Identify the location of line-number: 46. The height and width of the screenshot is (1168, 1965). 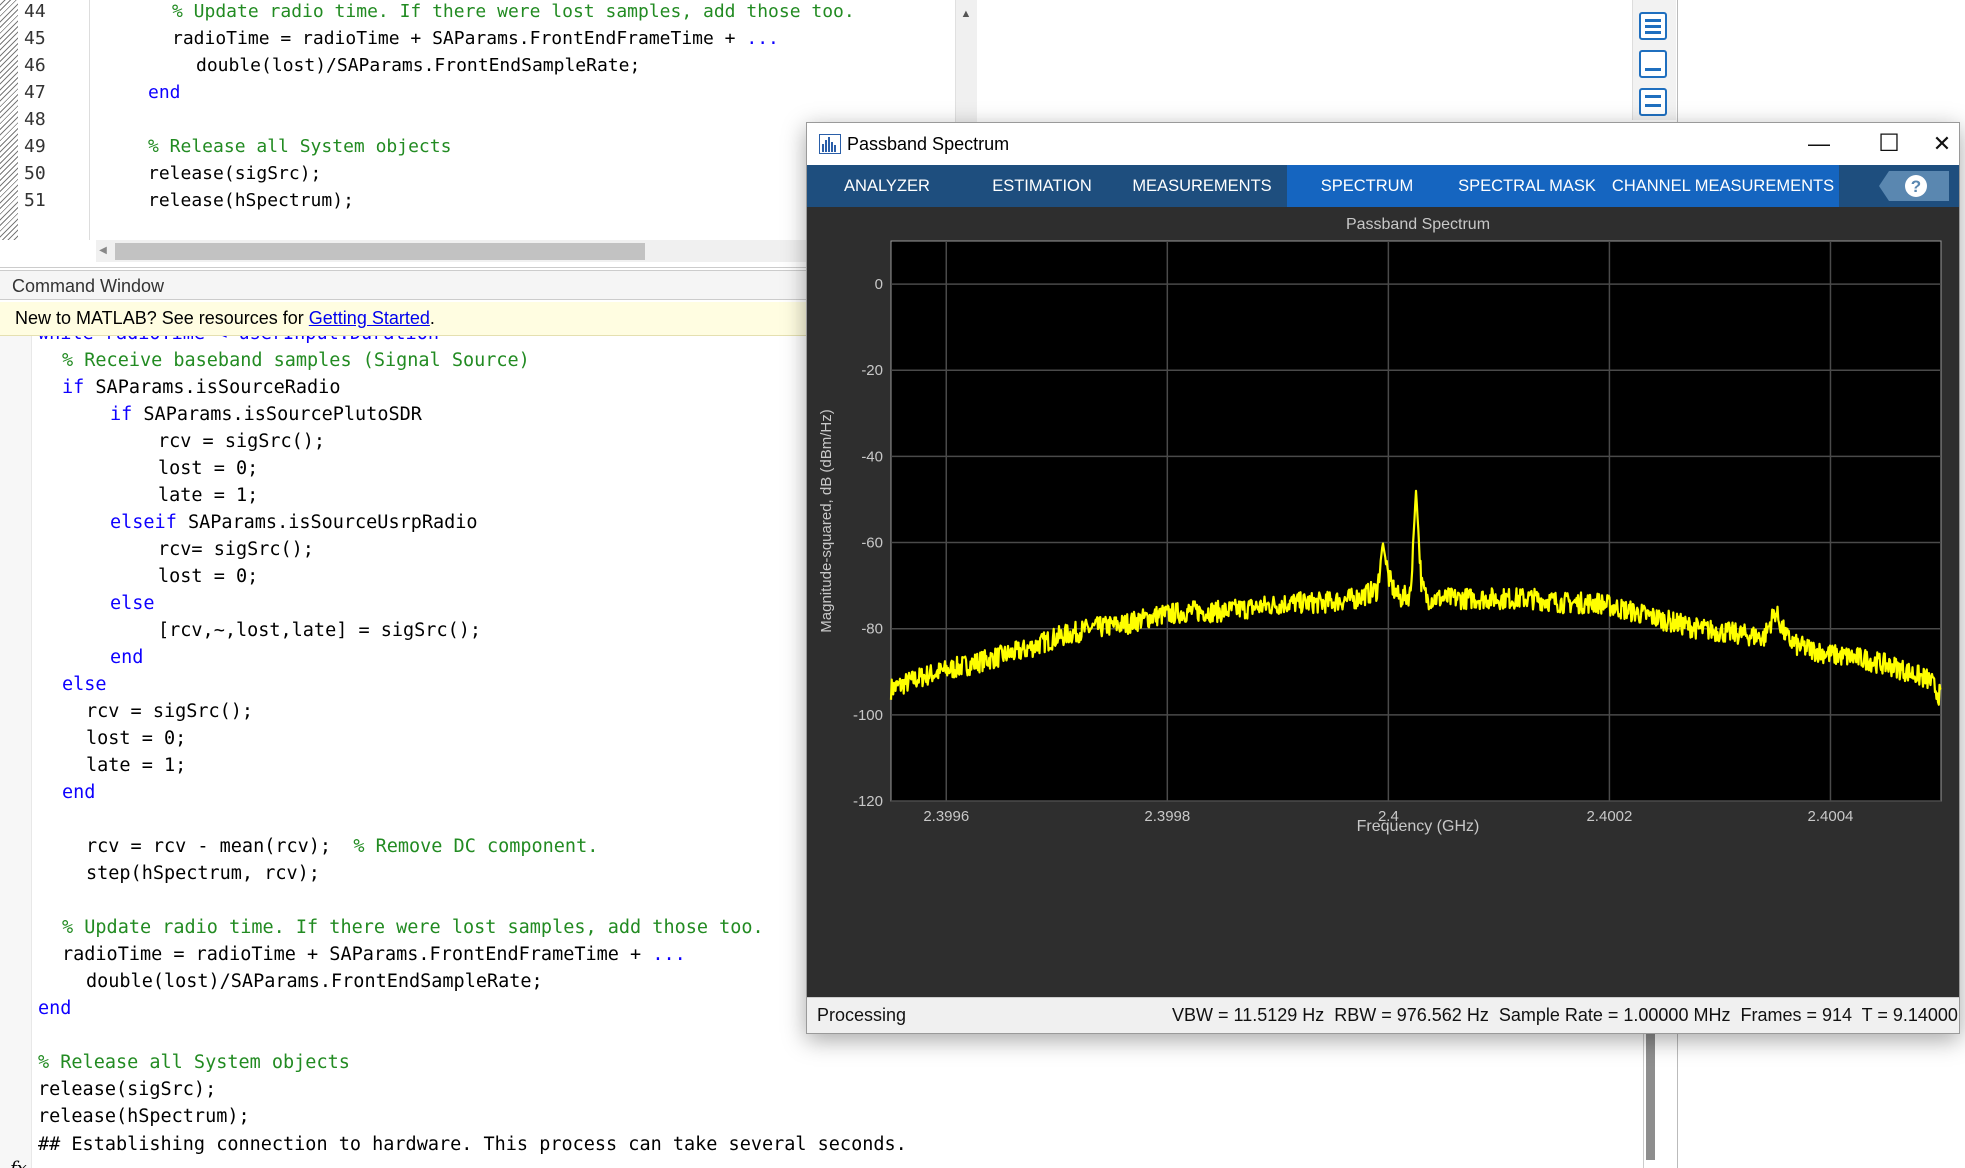
(35, 65).